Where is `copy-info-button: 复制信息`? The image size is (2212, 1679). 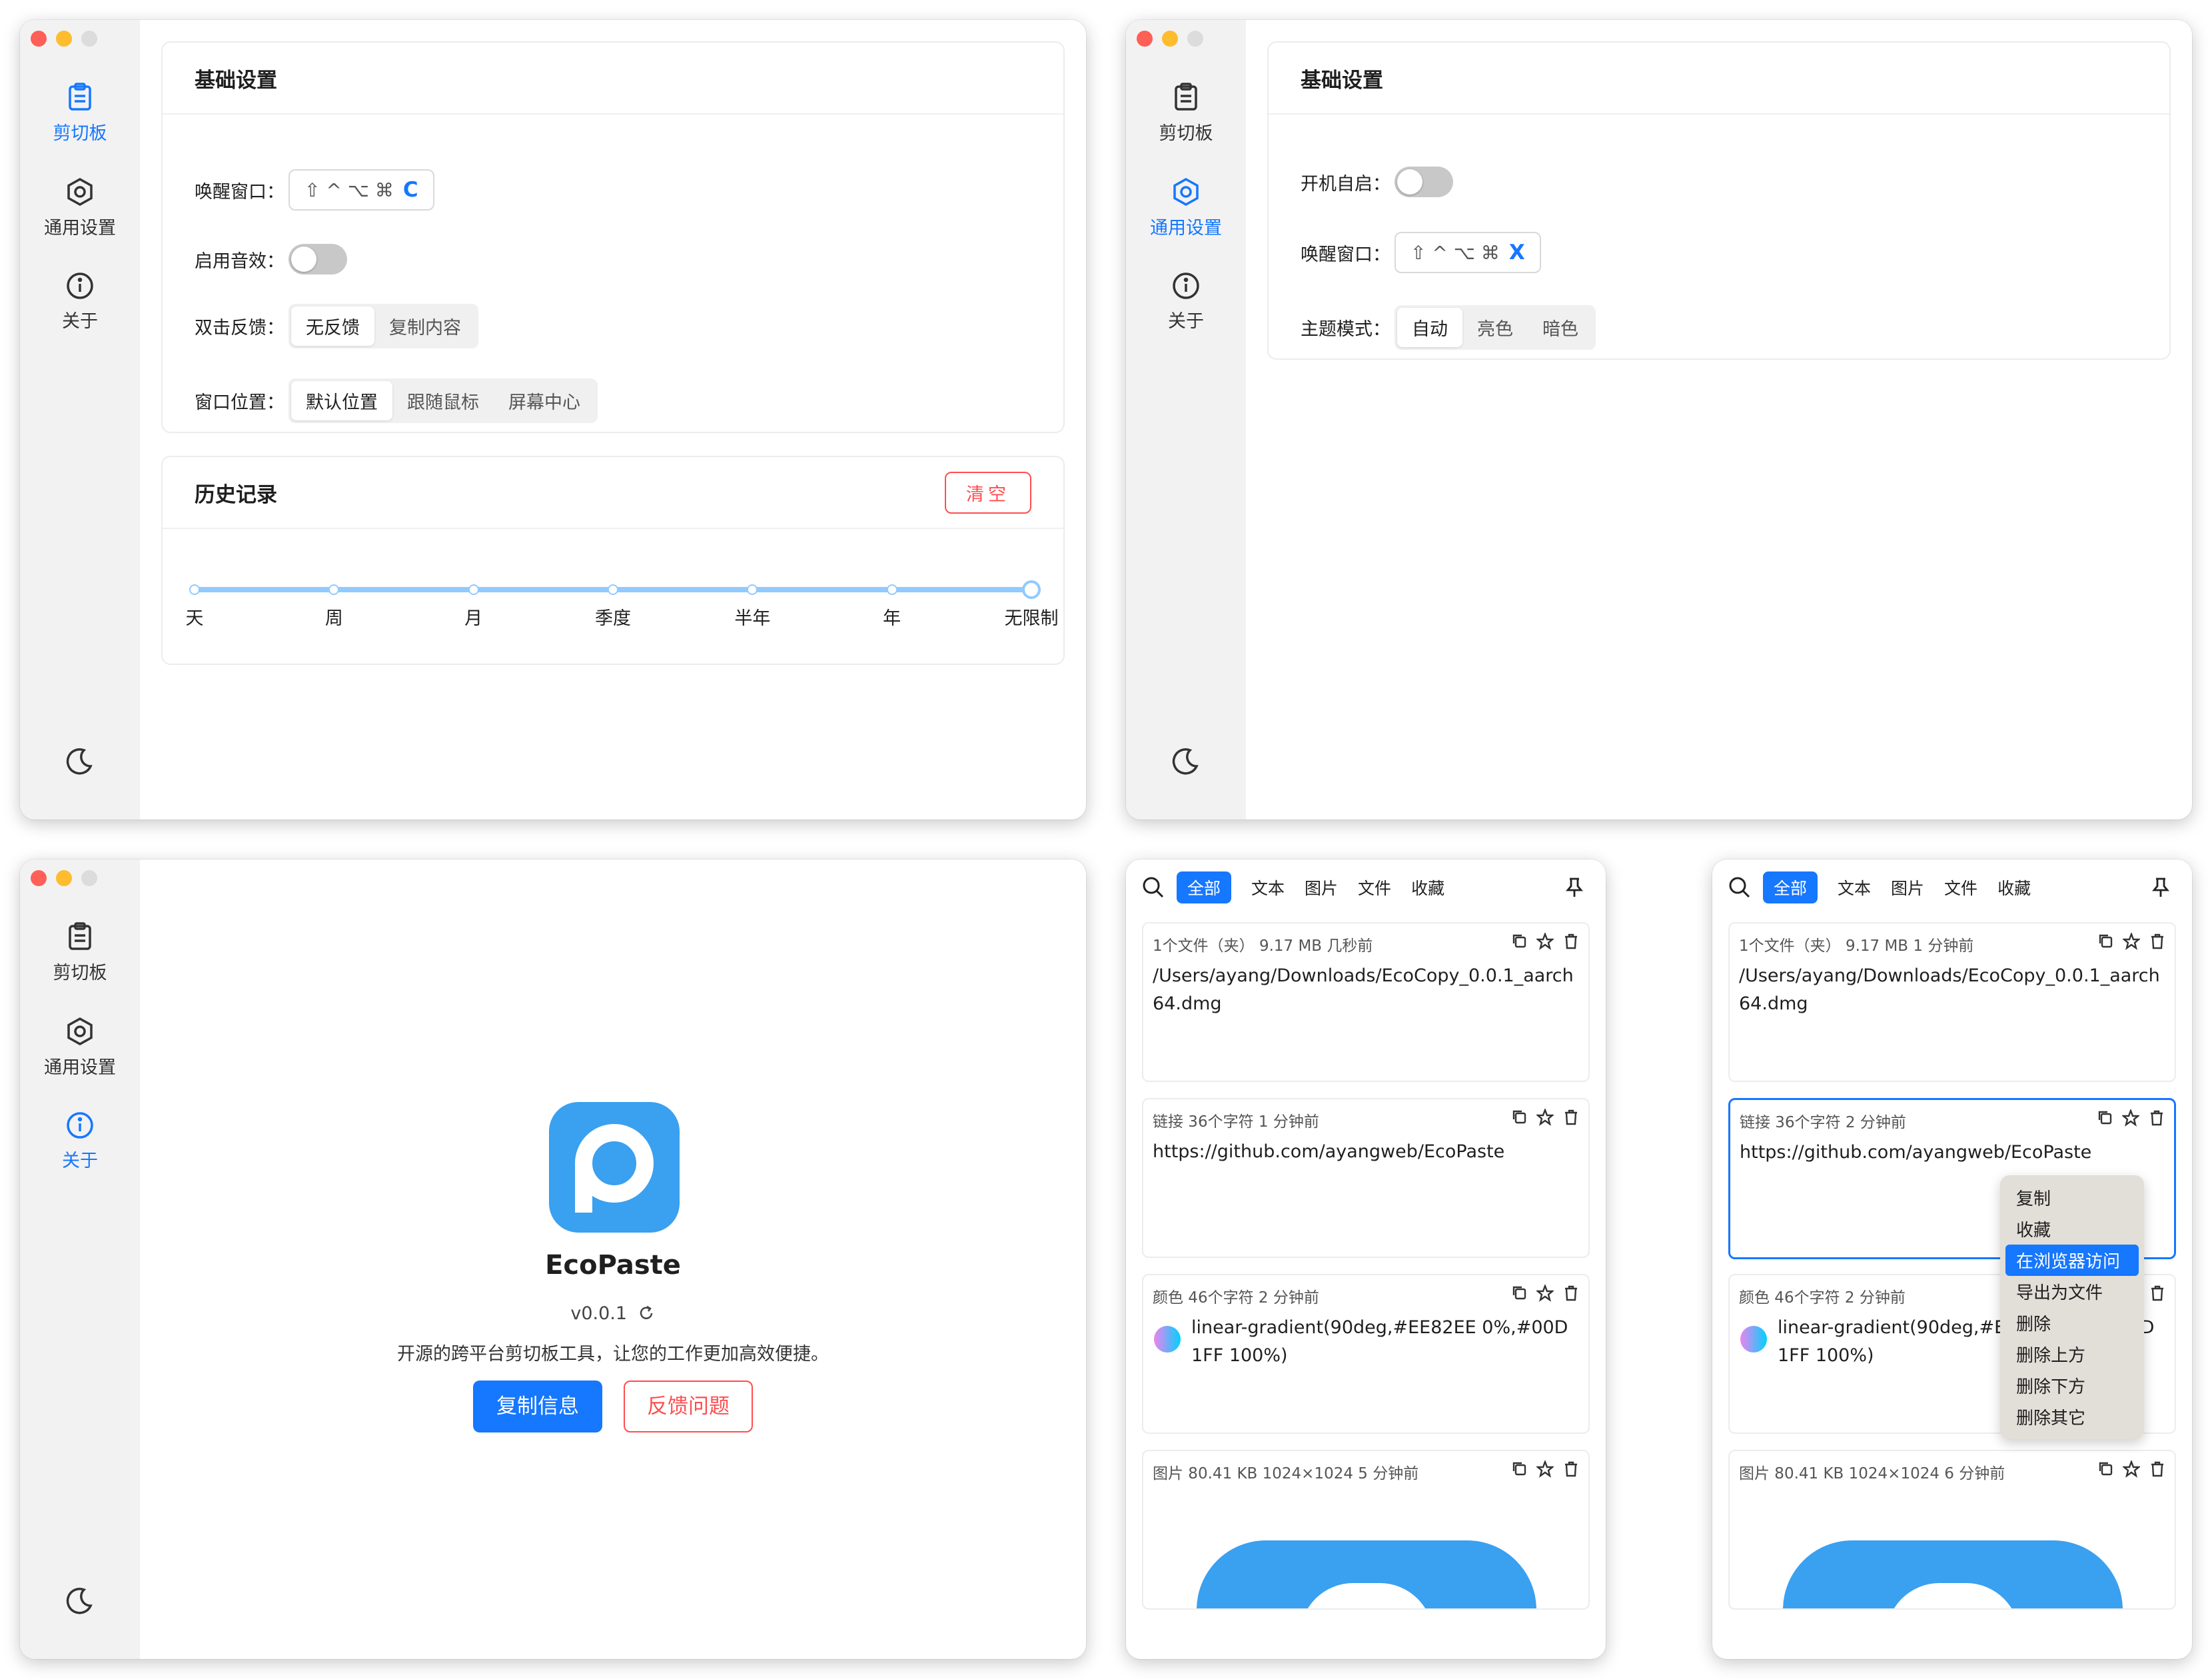
copy-info-button: 复制信息 is located at coordinates (537, 1406).